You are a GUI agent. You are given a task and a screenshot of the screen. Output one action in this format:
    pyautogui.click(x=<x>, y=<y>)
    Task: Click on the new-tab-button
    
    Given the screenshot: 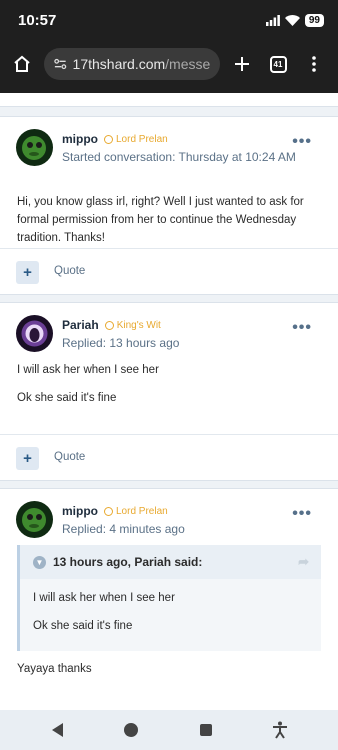 What is the action you would take?
    pyautogui.click(x=242, y=64)
    